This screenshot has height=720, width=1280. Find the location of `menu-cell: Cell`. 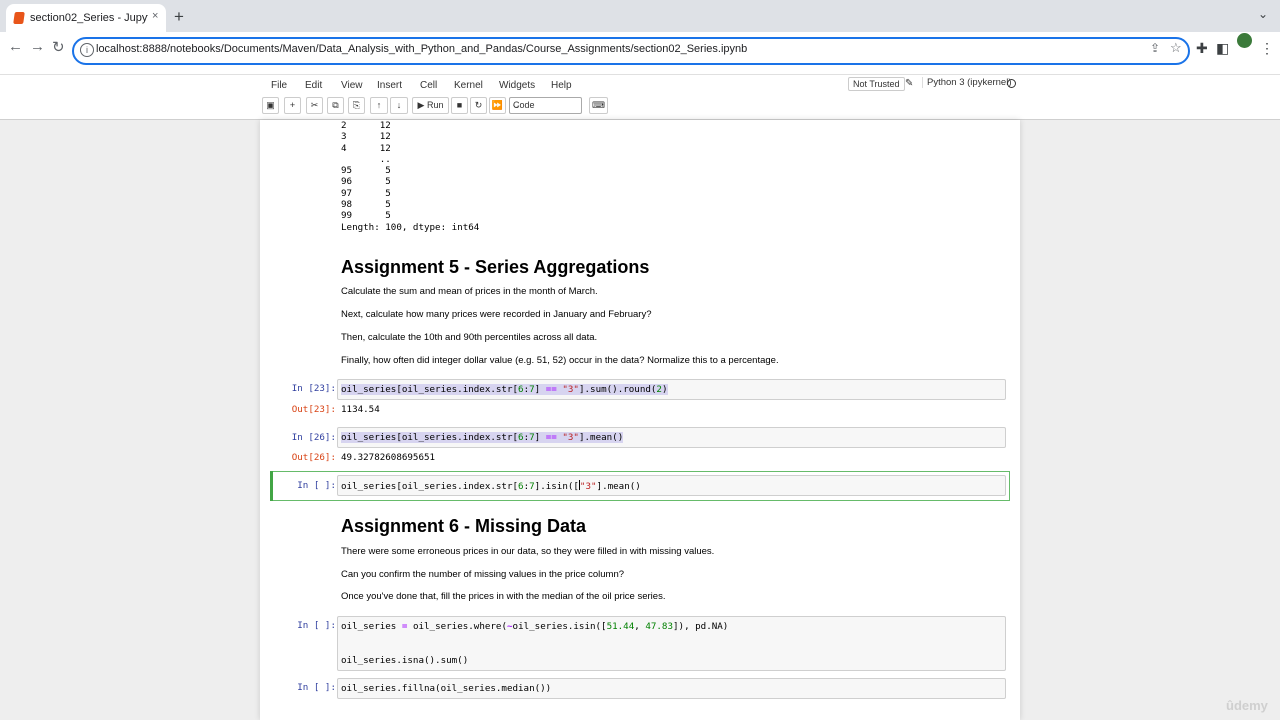

menu-cell: Cell is located at coordinates (428, 85).